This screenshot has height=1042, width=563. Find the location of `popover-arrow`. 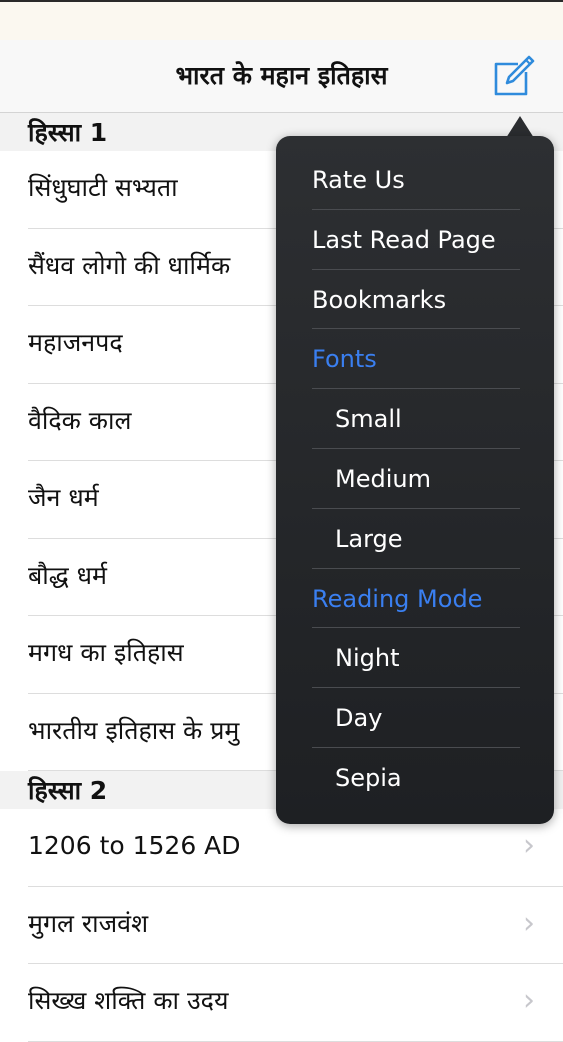

popover-arrow is located at coordinates (520, 127).